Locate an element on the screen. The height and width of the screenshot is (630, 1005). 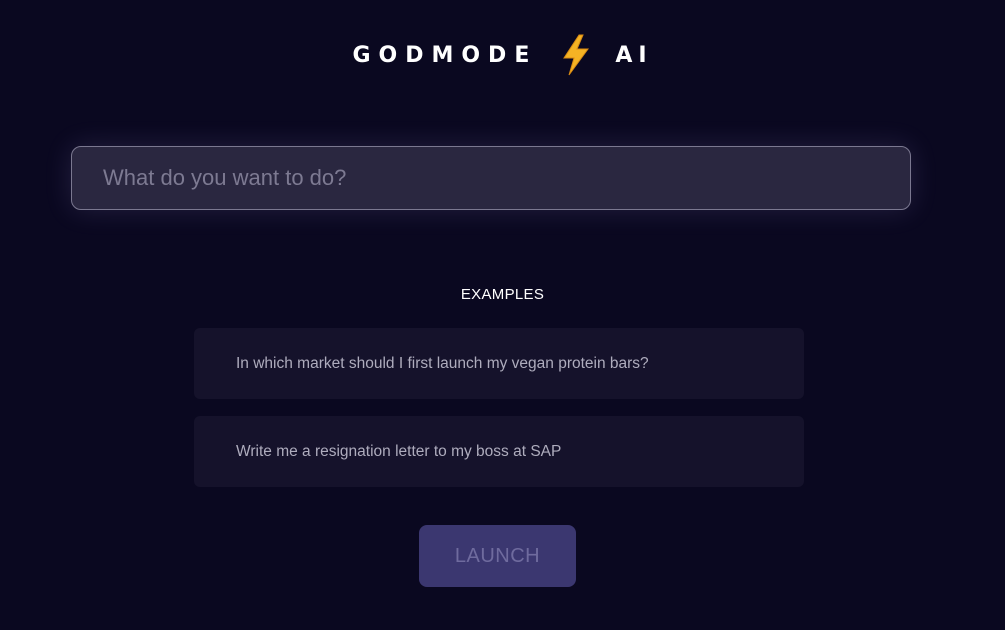
brand-title-right: AI is located at coordinates (634, 55).